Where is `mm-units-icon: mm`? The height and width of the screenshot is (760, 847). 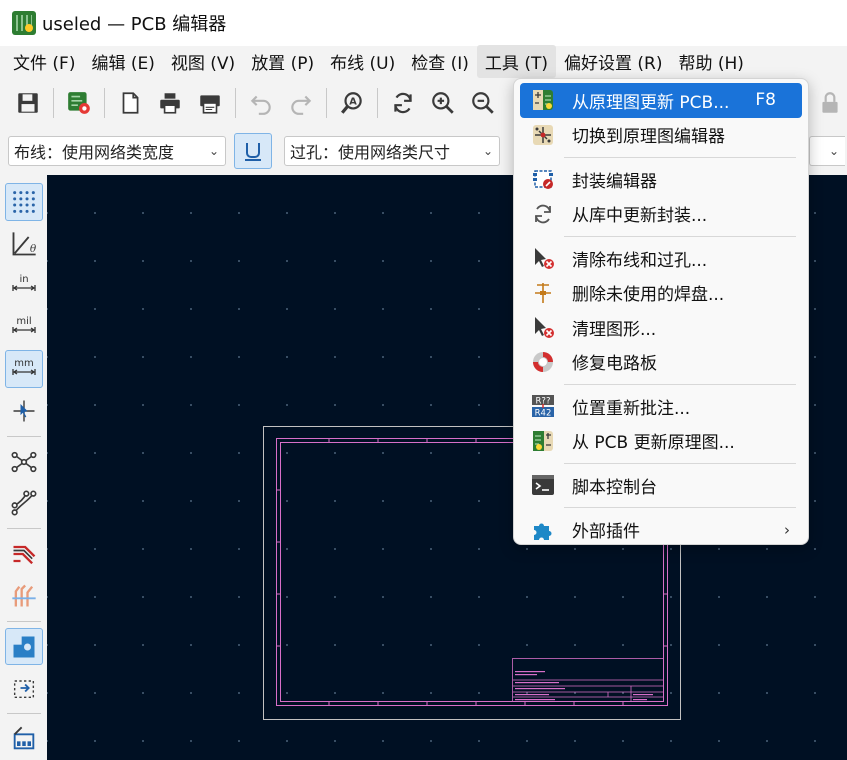 mm-units-icon: mm is located at coordinates (23, 366).